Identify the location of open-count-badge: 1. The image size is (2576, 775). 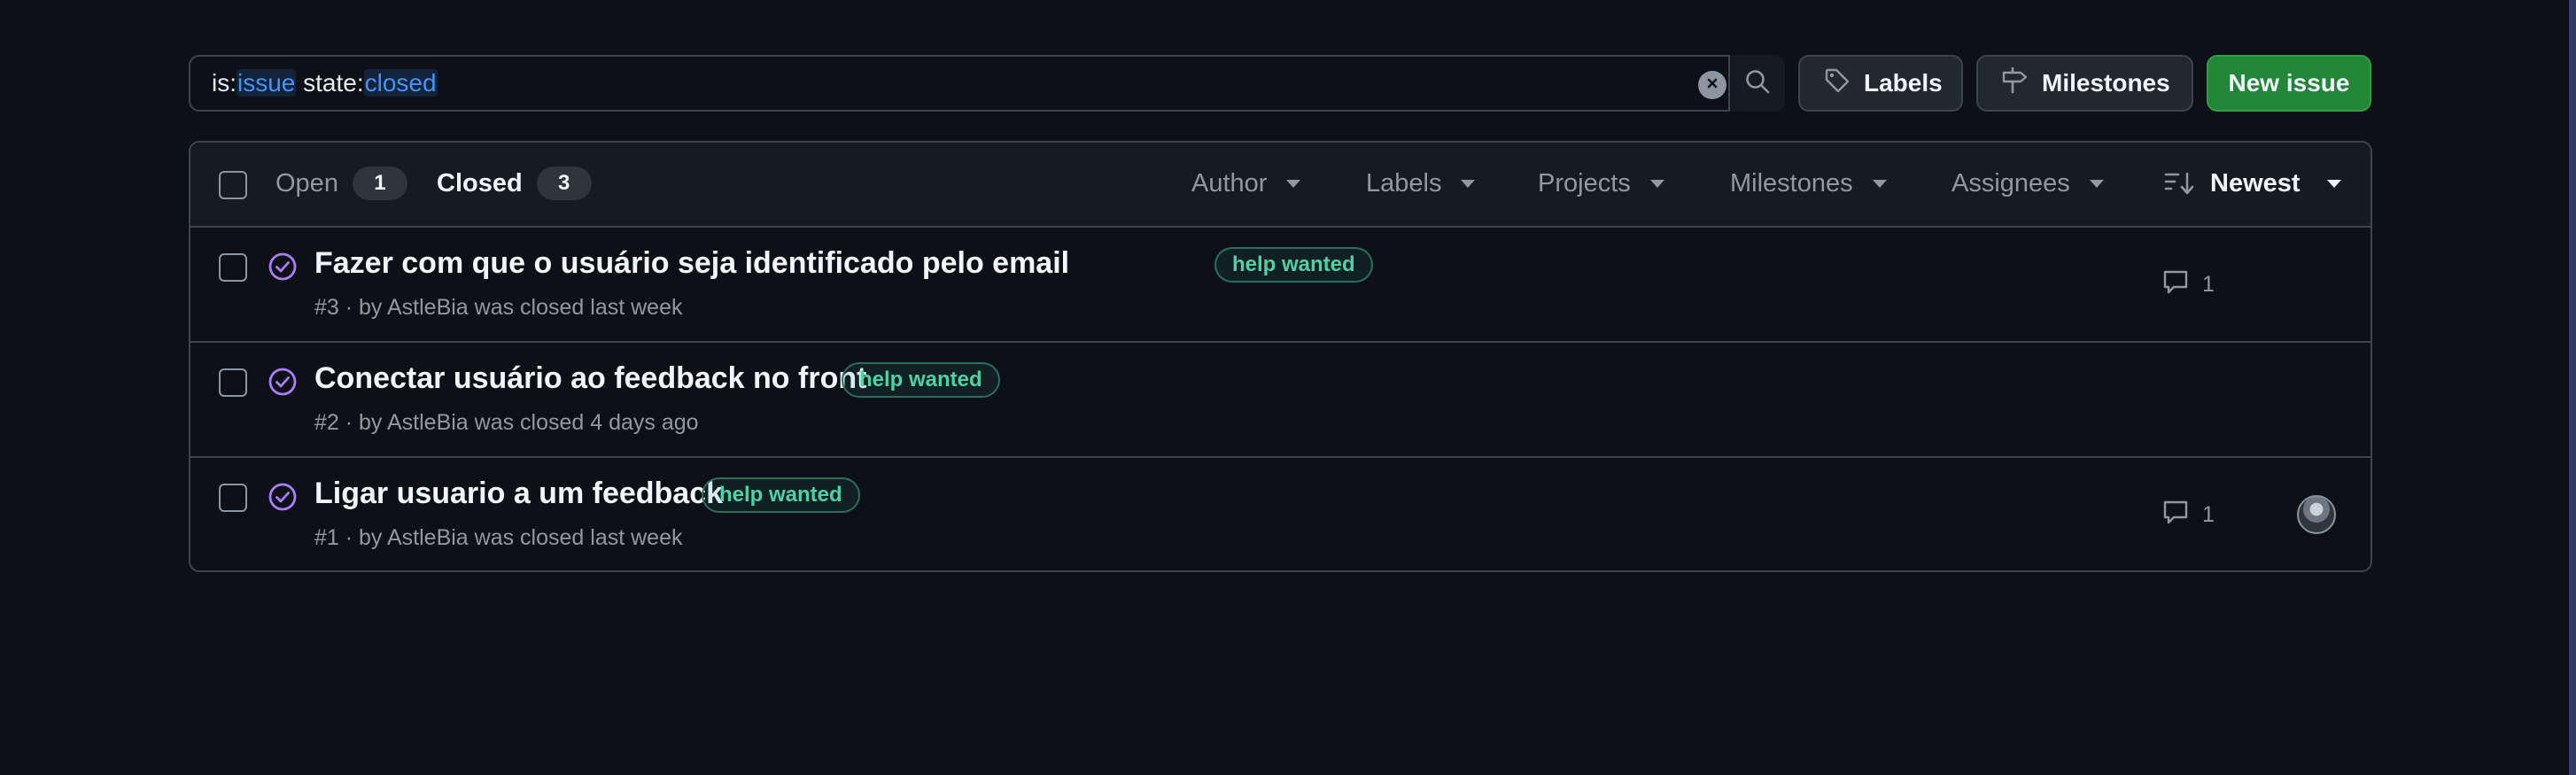
(379, 183).